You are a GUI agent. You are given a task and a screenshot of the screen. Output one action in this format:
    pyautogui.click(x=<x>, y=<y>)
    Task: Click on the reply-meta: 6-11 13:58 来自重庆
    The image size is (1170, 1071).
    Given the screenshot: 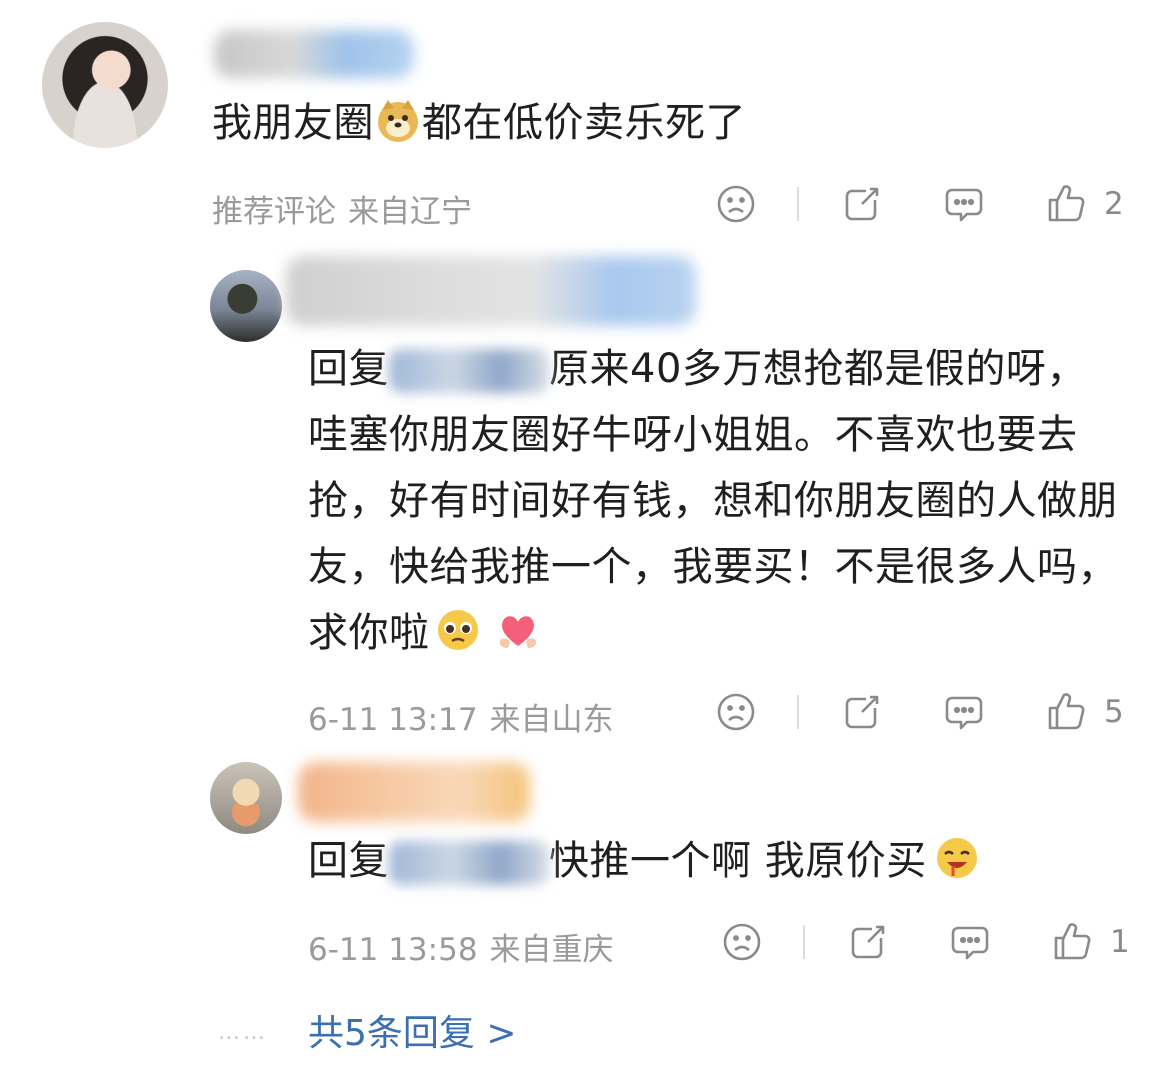 What is the action you would take?
    pyautogui.click(x=467, y=946)
    